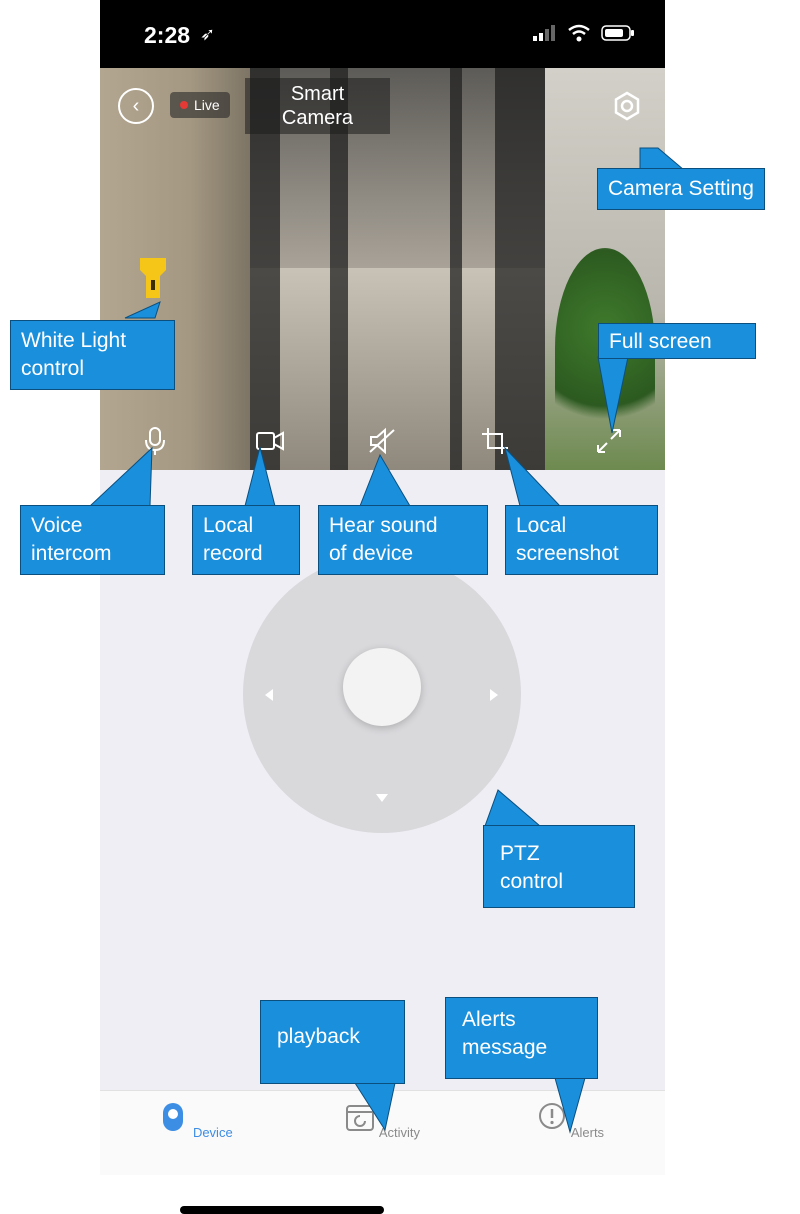 The width and height of the screenshot is (800, 1214). I want to click on tab-alerts: Alerts, so click(570, 1120).